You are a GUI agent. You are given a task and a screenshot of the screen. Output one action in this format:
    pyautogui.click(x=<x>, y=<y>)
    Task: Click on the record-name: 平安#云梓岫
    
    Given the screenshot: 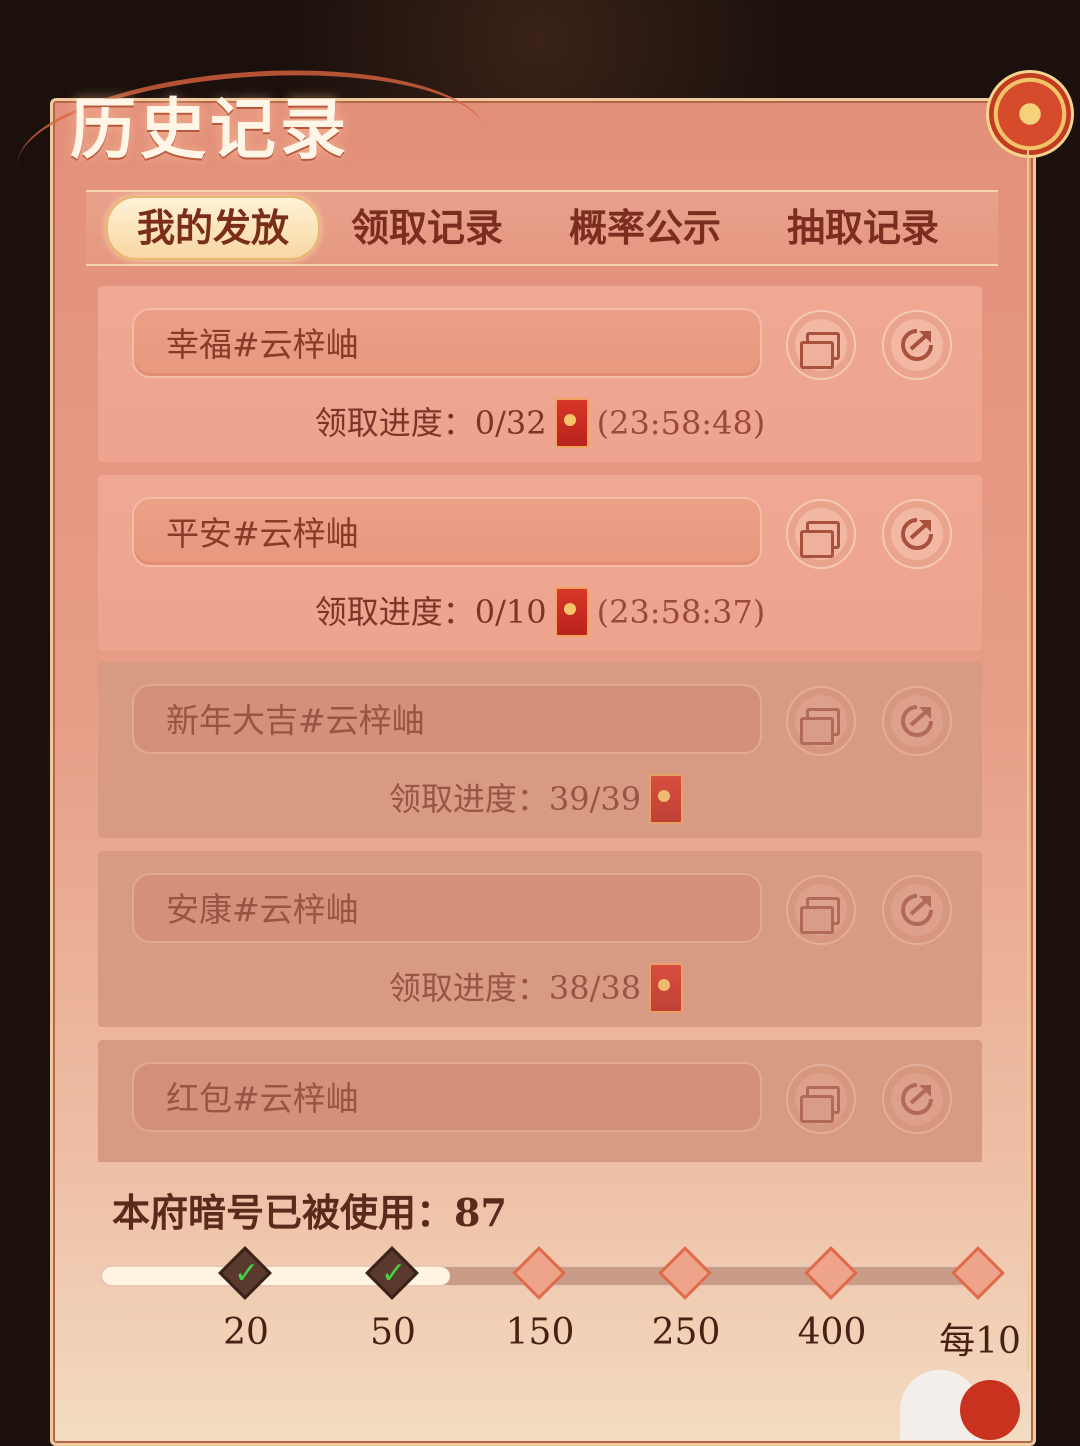 What is the action you would take?
    pyautogui.click(x=447, y=532)
    